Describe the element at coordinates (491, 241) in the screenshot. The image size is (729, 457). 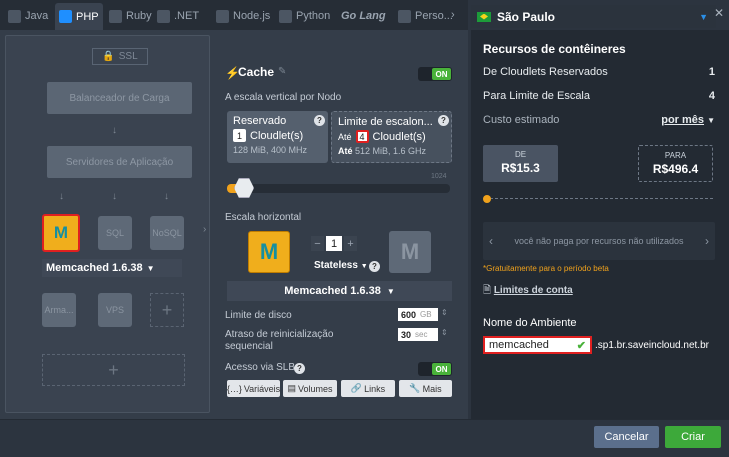
I see `chevron-left-icon: ‹` at that location.